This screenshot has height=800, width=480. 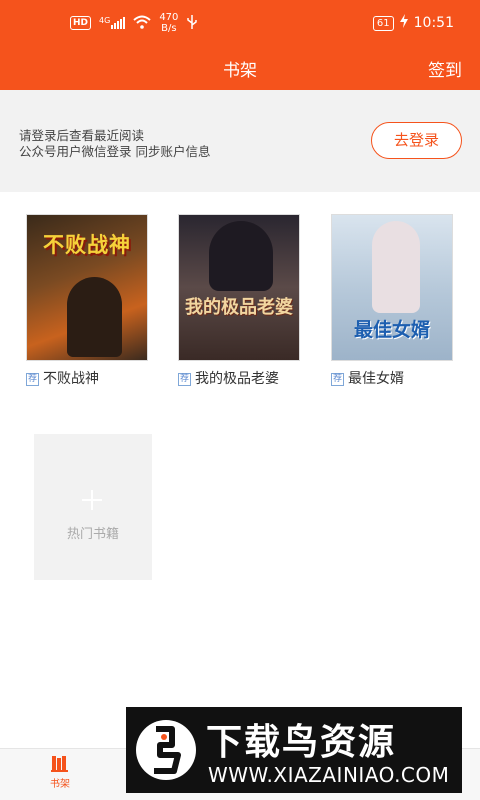 I want to click on book-caption: 荐不败战神, so click(x=88, y=379).